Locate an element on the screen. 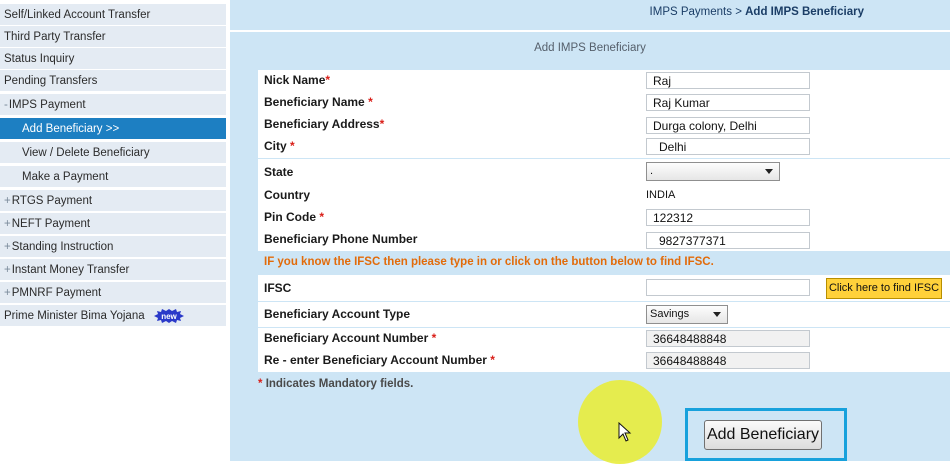 Image resolution: width=950 pixels, height=464 pixels. breadcrumb-parent: IMPS Payments is located at coordinates (691, 12).